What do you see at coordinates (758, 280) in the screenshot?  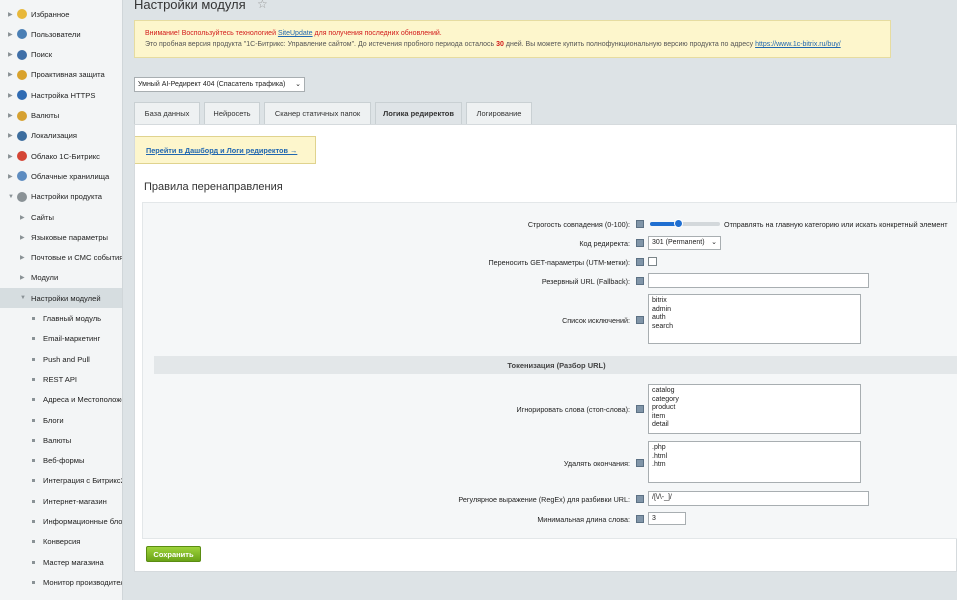 I see `fallback-input` at bounding box center [758, 280].